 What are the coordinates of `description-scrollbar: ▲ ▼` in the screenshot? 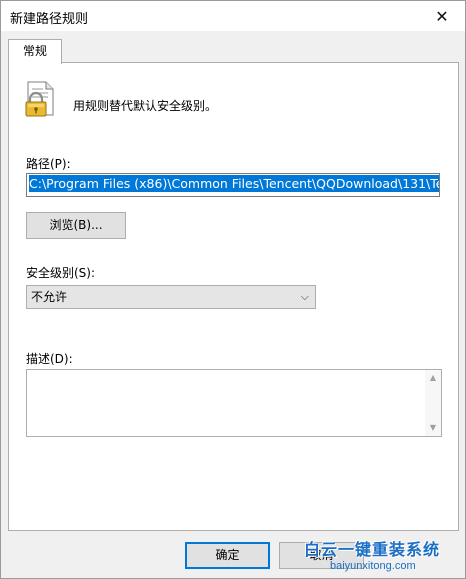 It's located at (433, 403).